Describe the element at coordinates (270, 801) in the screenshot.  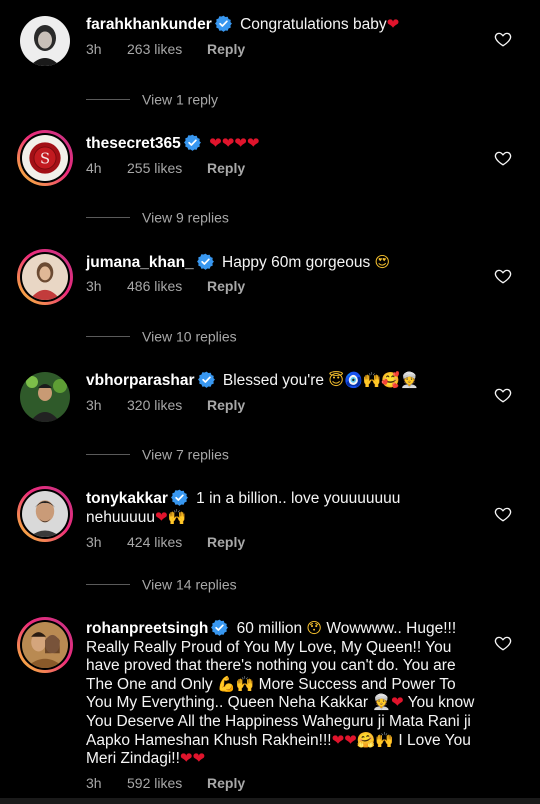
I see `bottom-edge-bar` at that location.